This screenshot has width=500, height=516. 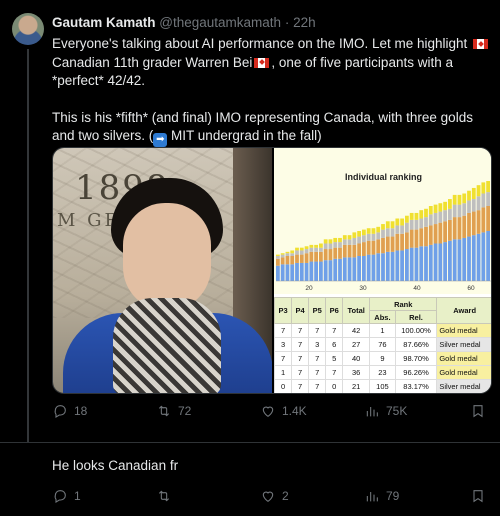 What do you see at coordinates (478, 496) in the screenshot?
I see `reply-bookmark-button` at bounding box center [478, 496].